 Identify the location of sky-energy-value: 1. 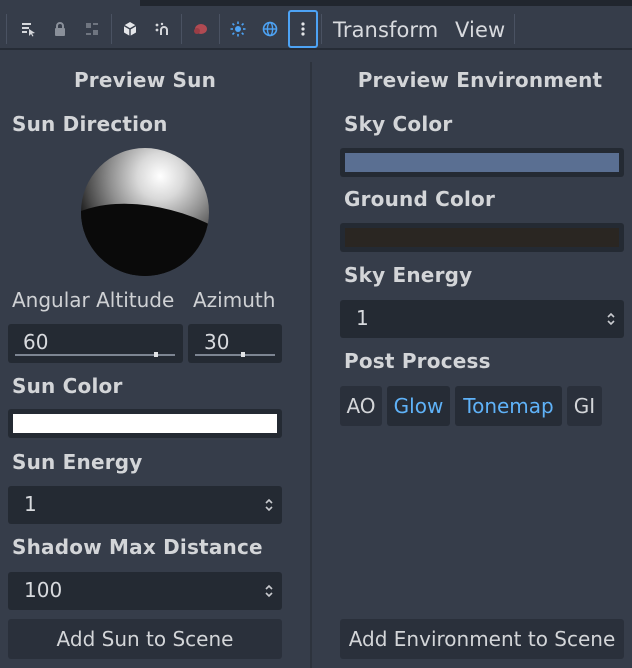
(362, 318).